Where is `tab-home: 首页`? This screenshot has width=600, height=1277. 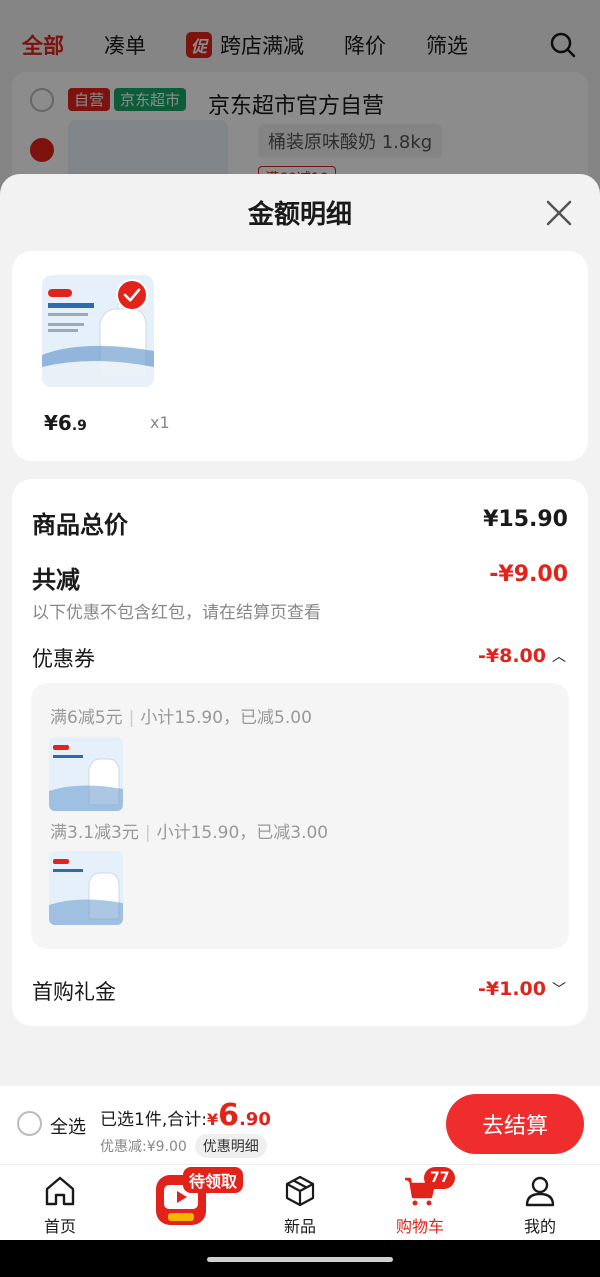
tab-home: 首页 is located at coordinates (60, 1205).